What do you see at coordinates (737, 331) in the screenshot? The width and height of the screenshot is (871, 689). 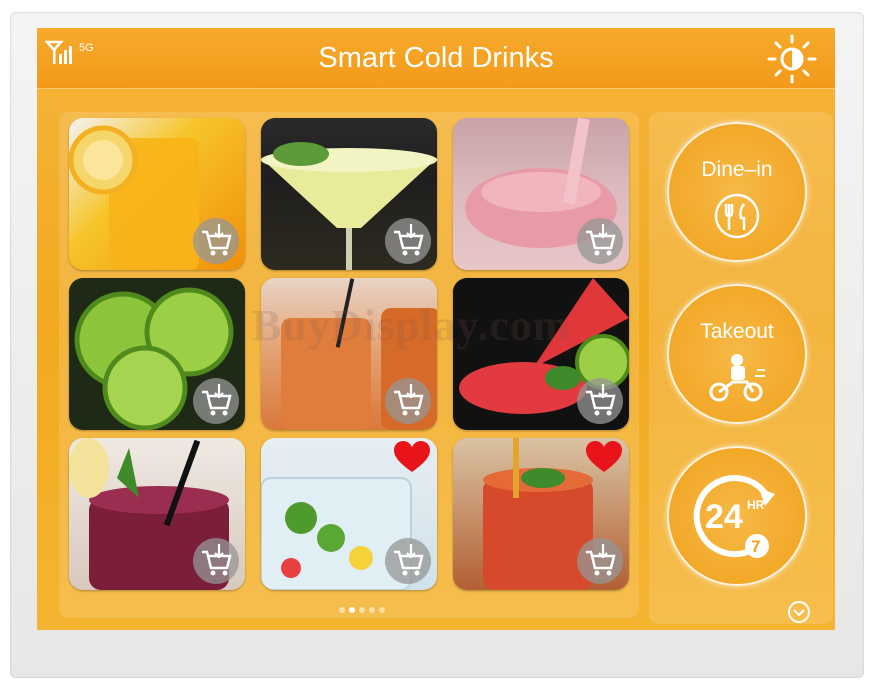 I see `takeout-label: Takeout` at bounding box center [737, 331].